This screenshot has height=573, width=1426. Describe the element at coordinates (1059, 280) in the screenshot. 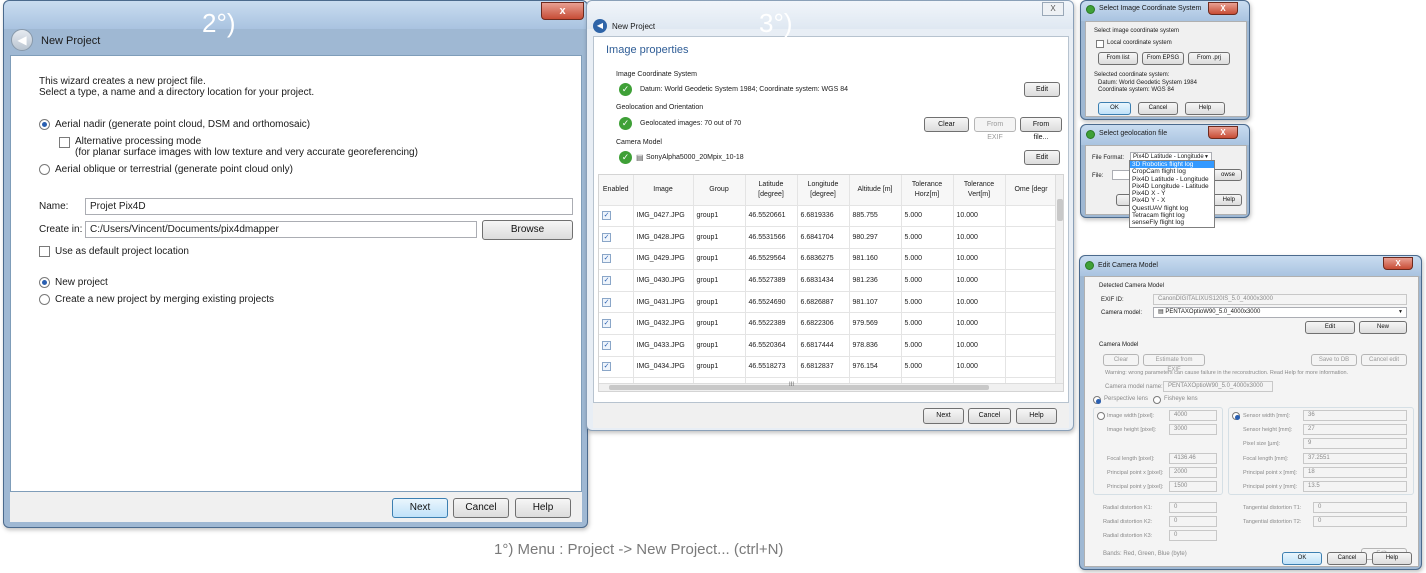

I see `vertical-scrollbar` at that location.